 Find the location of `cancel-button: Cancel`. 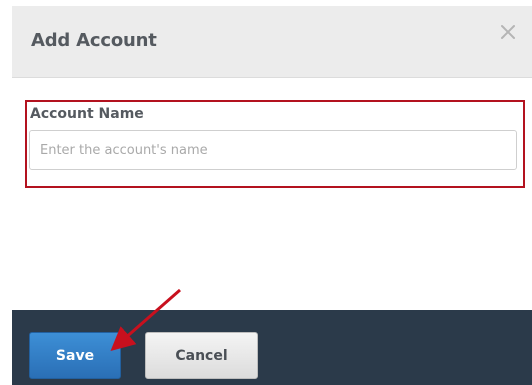

cancel-button: Cancel is located at coordinates (201, 355).